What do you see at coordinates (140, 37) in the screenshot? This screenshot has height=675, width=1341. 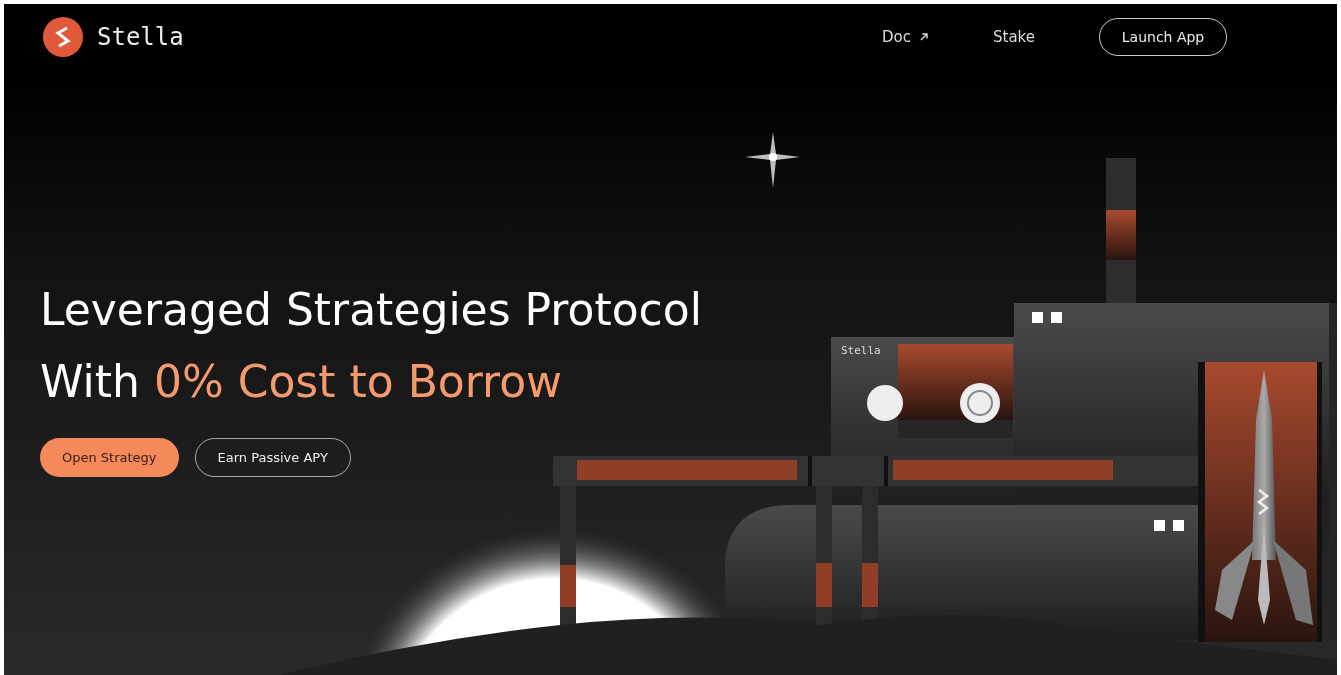 I see `brand-name: Stella` at bounding box center [140, 37].